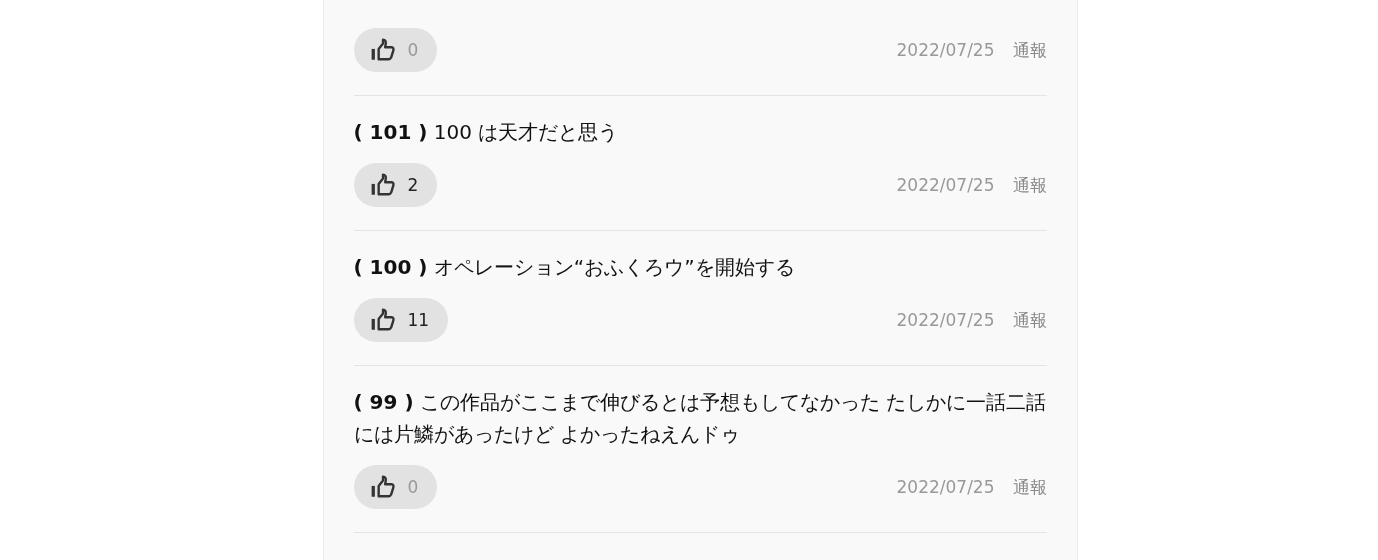 This screenshot has width=1378, height=560. What do you see at coordinates (486, 132) in the screenshot?
I see `comment-text: ( 101 ) 100 は天才だと思う` at bounding box center [486, 132].